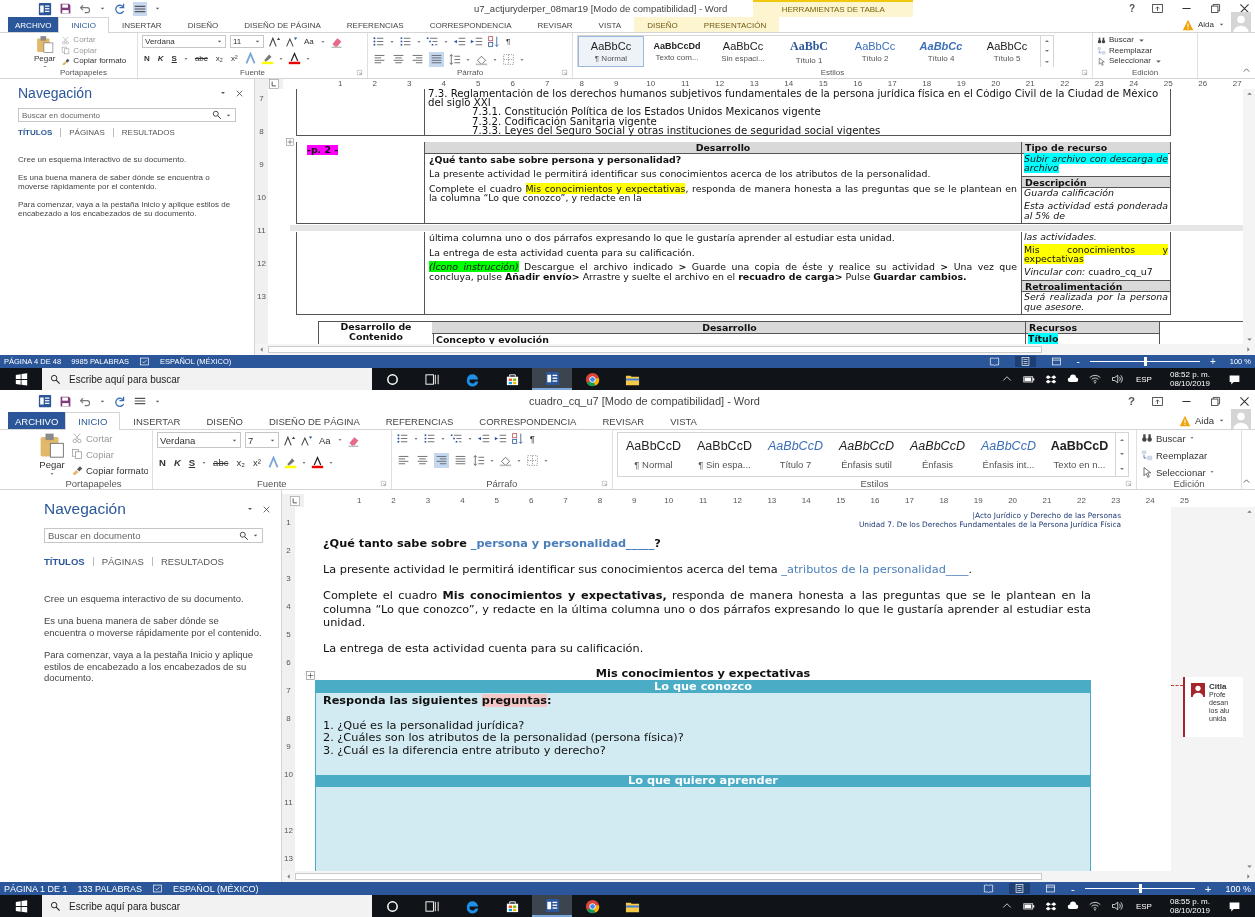  Describe the element at coordinates (809, 51) in the screenshot. I see `style-option: AaBbC Título 1` at that location.